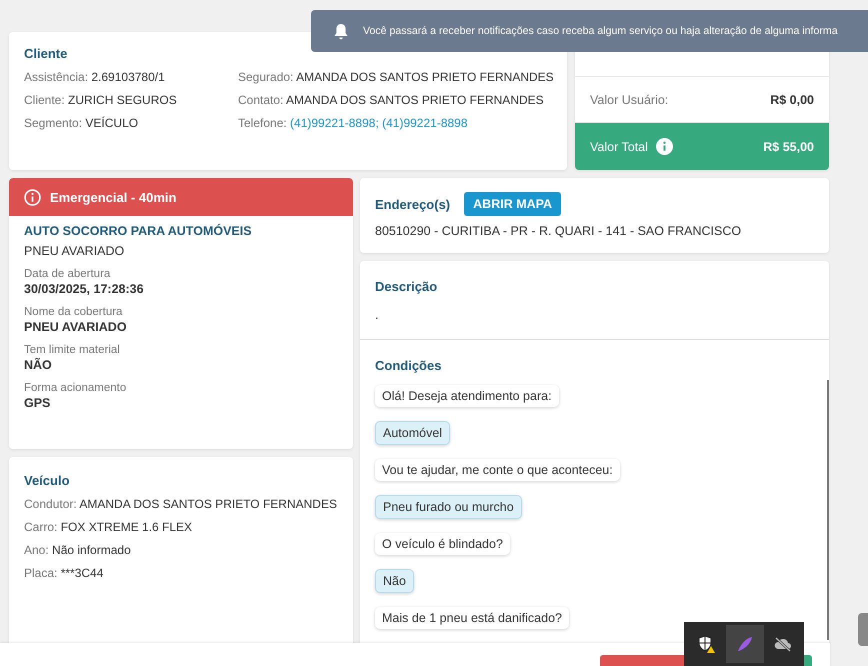  What do you see at coordinates (412, 433) in the screenshot?
I see `answer-bubble: Automóvel` at bounding box center [412, 433].